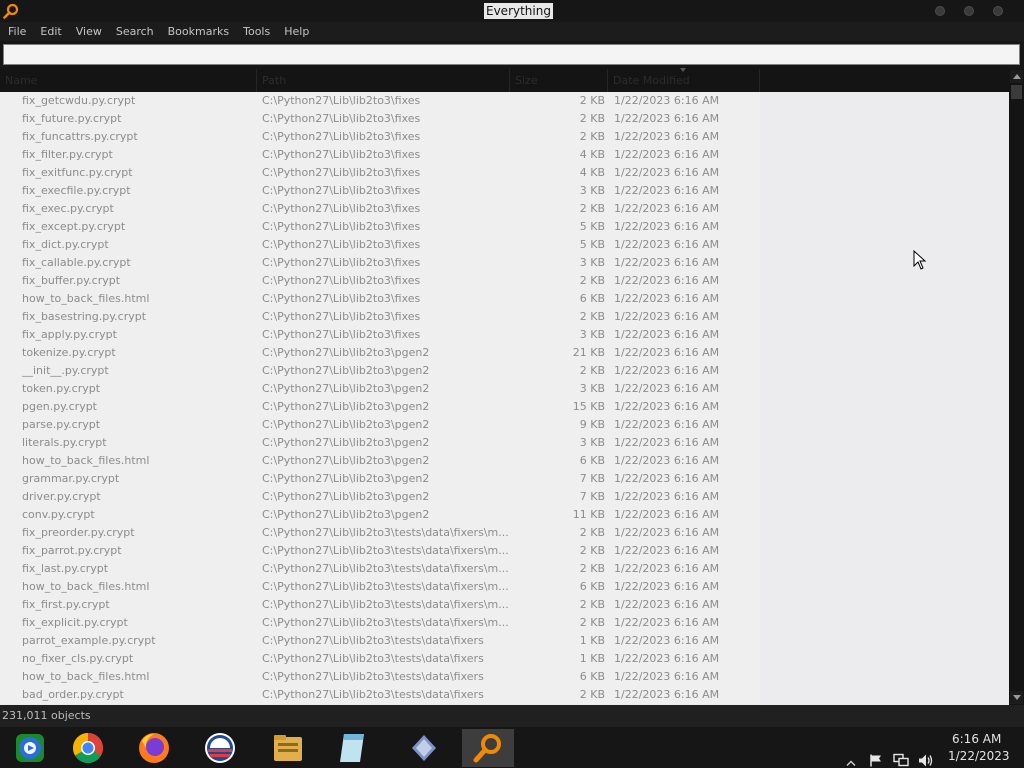  Describe the element at coordinates (73, 694) in the screenshot. I see `file-name: bad_order.py.crypt` at that location.